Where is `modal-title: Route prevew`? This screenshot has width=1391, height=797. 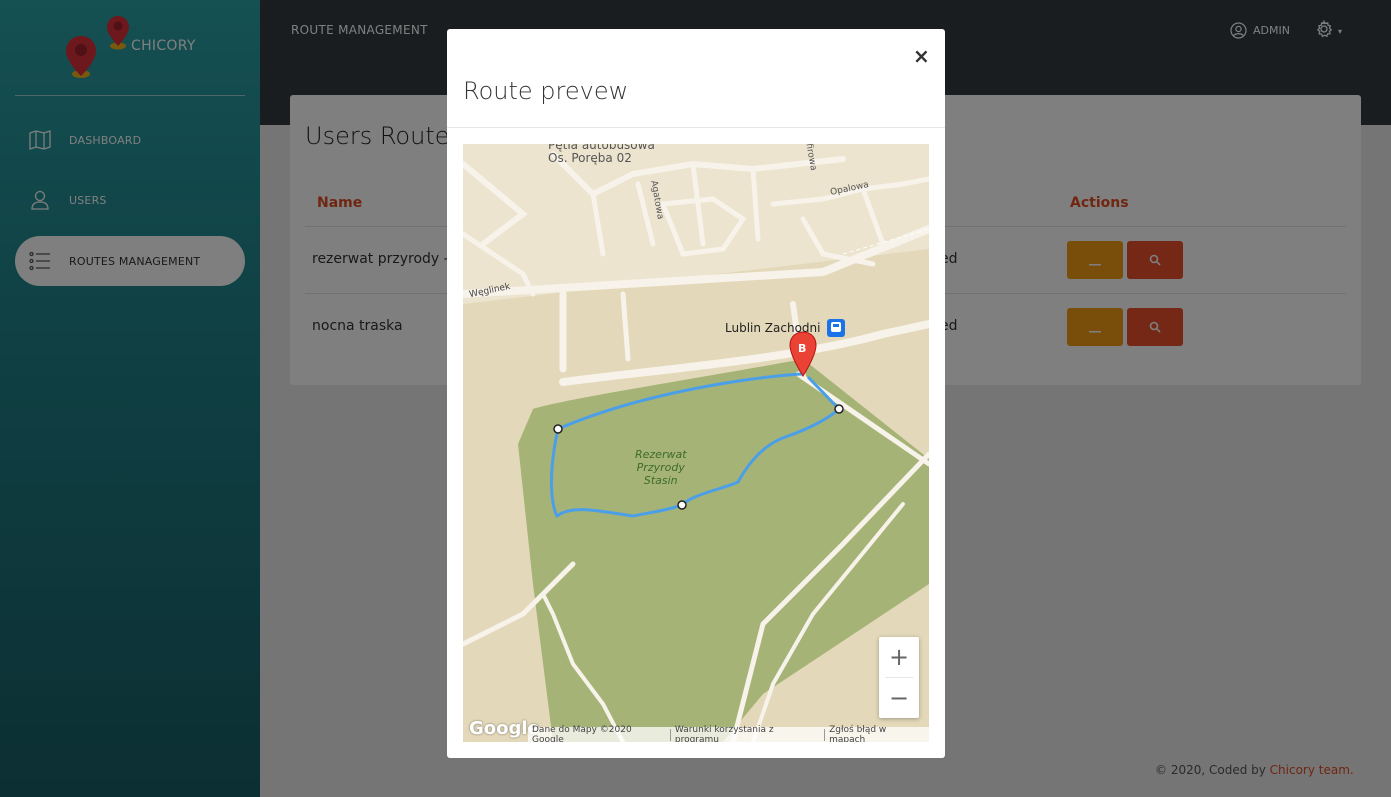 modal-title: Route prevew is located at coordinates (546, 91).